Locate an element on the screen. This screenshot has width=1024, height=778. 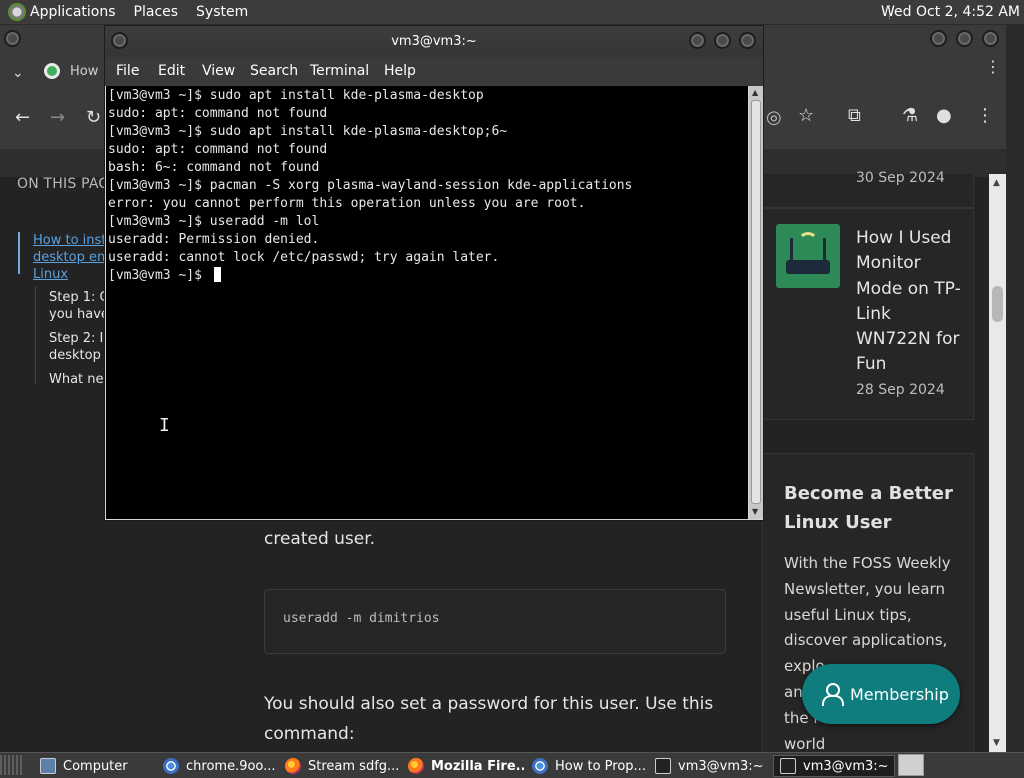
eye-off-icon: ◎ is located at coordinates (774, 117).